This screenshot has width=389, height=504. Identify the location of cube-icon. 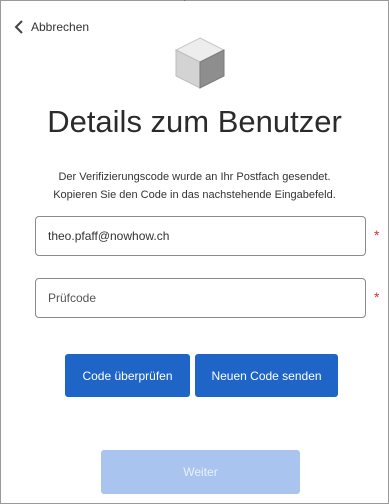
(200, 63).